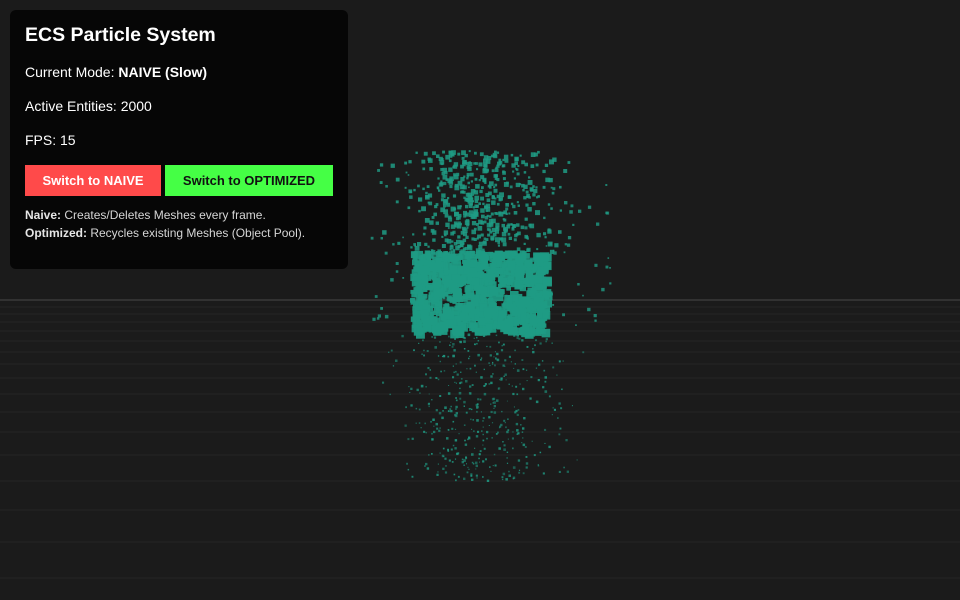 Image resolution: width=960 pixels, height=600 pixels. Describe the element at coordinates (56, 233) in the screenshot. I see `optimized-description-label: Optimized:` at that location.